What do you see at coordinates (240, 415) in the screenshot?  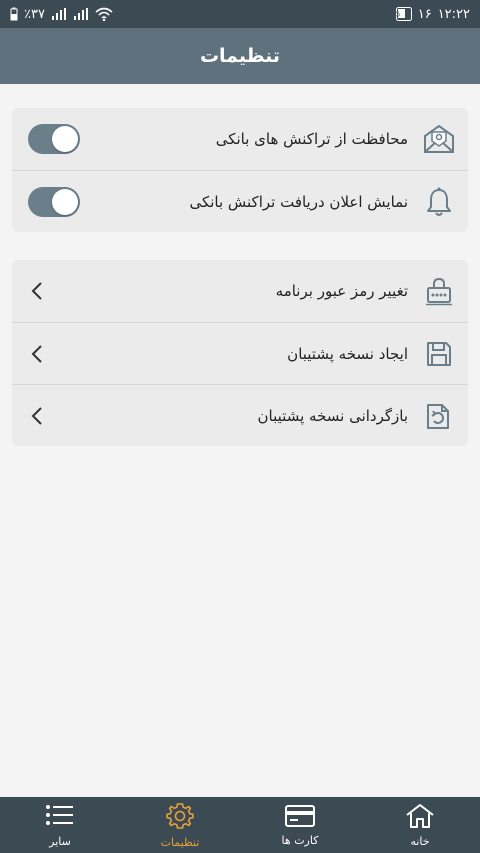 I see `action-row-restore-backup: بازگردانی نسخه پشتیبان` at bounding box center [240, 415].